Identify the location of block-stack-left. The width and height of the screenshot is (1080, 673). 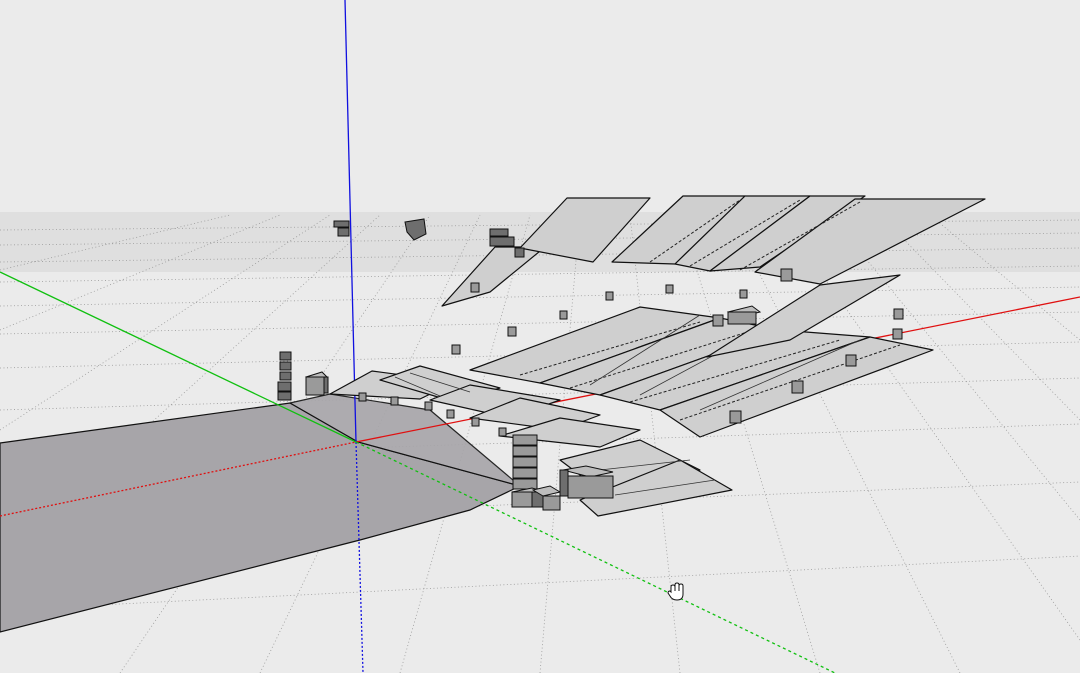
(284, 376).